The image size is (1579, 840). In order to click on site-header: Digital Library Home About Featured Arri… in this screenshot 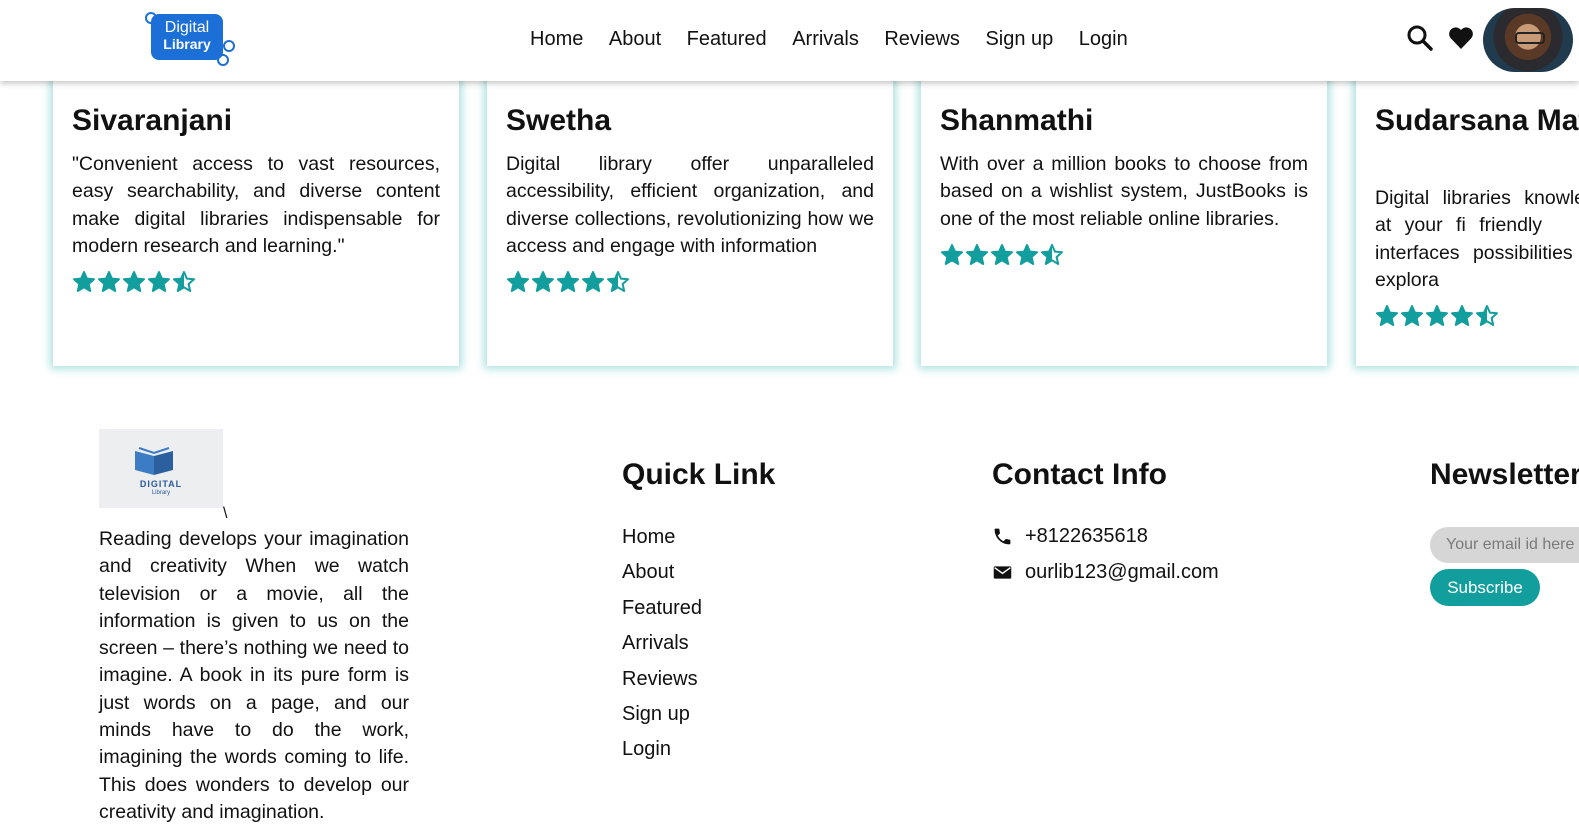, I will do `click(789, 40)`.